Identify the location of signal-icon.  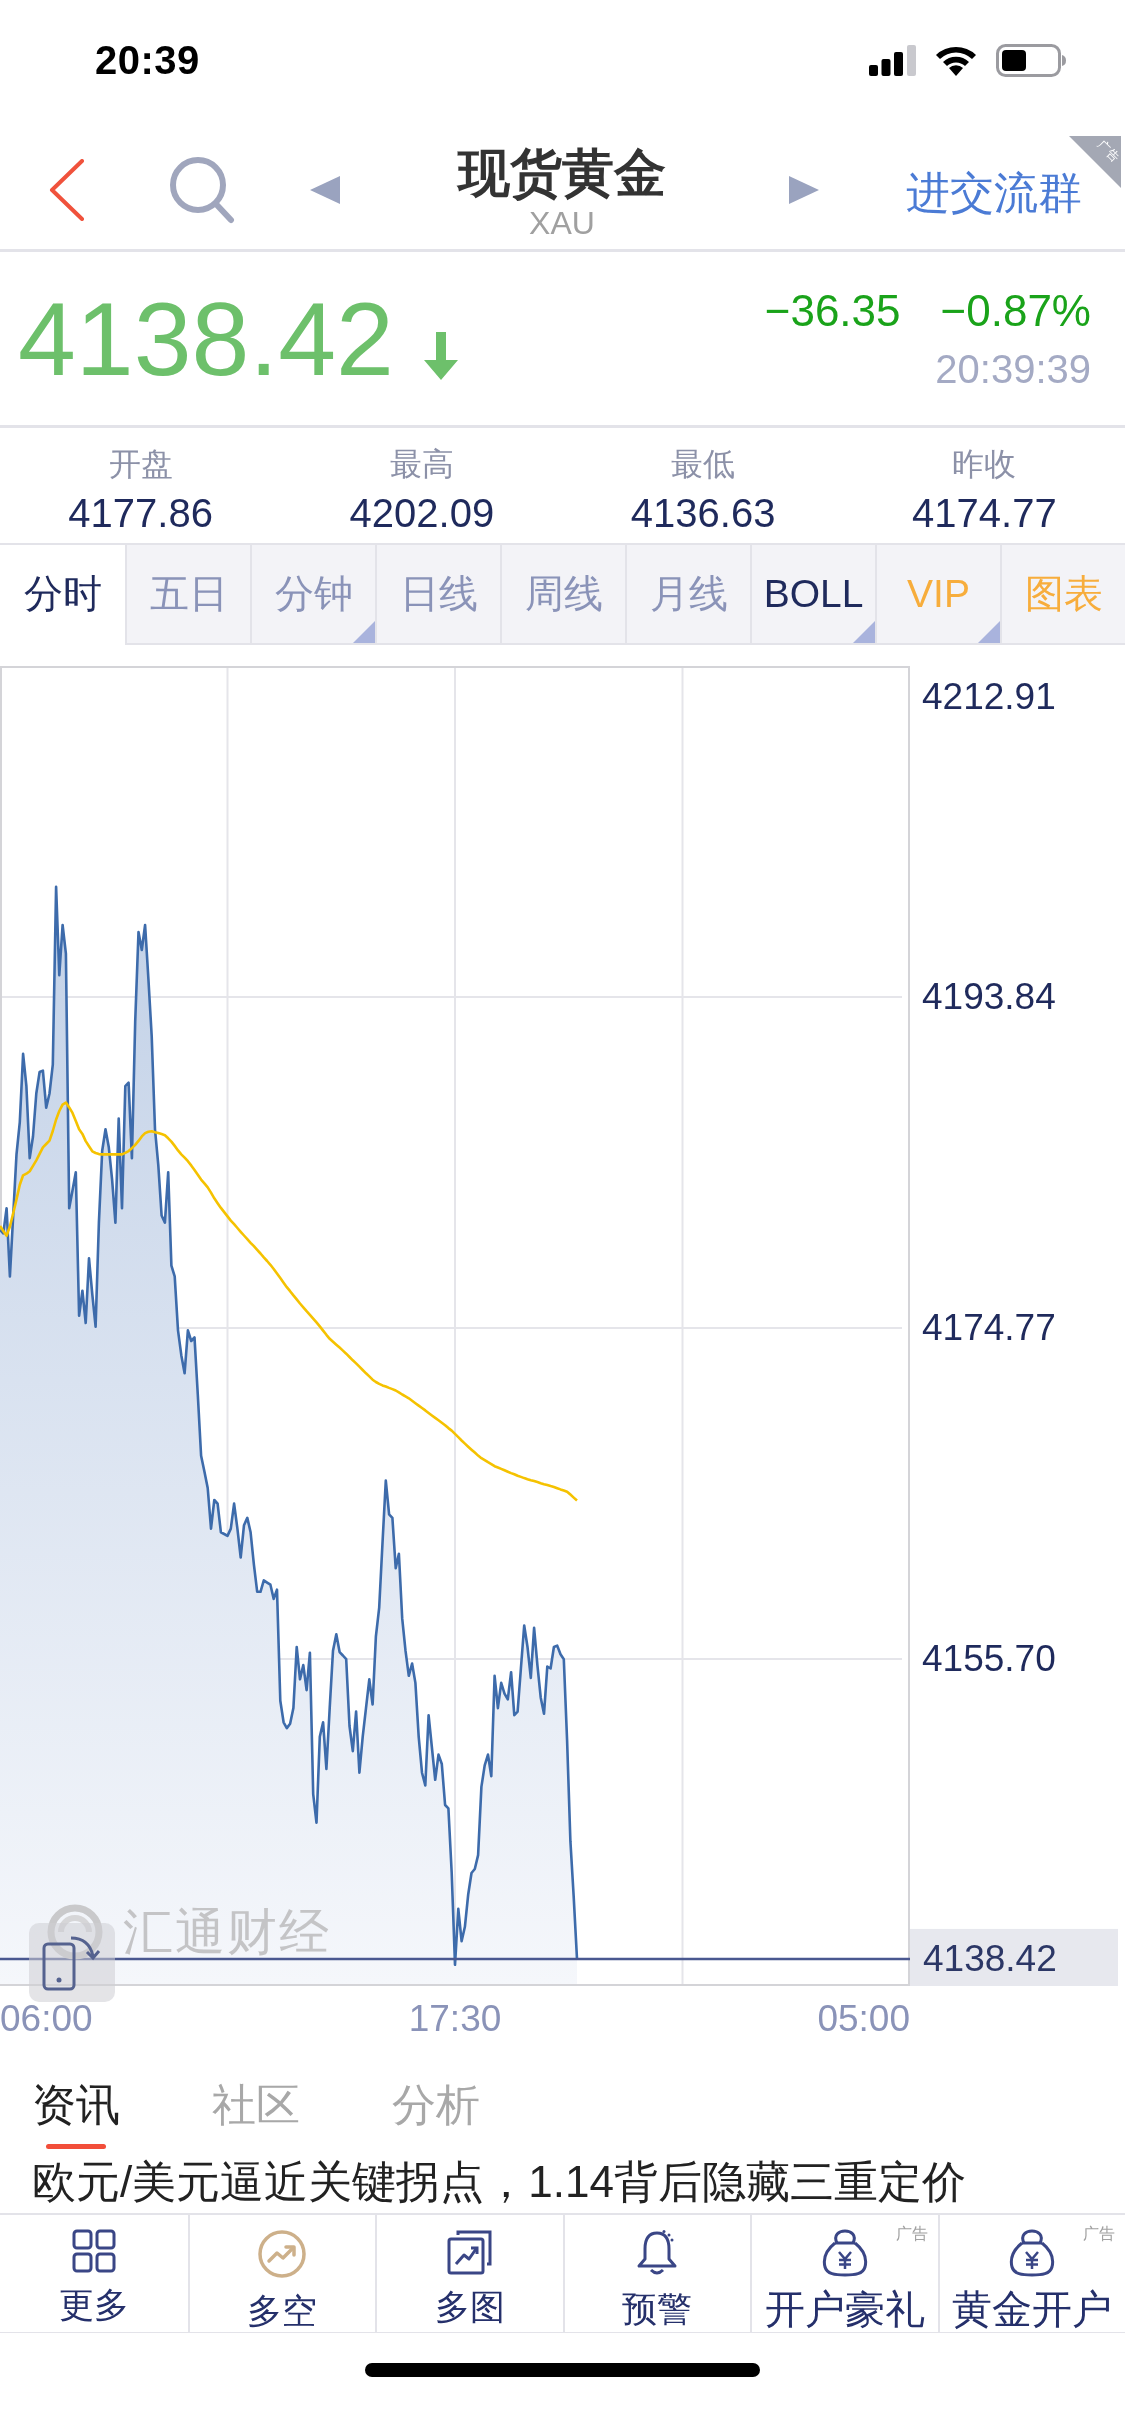
(892, 60).